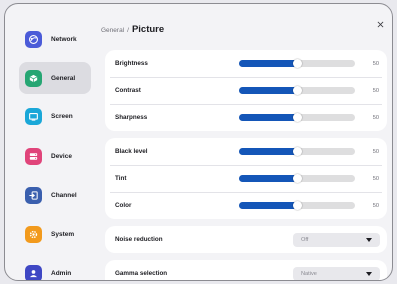 Image resolution: width=397 pixels, height=284 pixels. What do you see at coordinates (148, 29) in the screenshot?
I see `page-title: Picture` at bounding box center [148, 29].